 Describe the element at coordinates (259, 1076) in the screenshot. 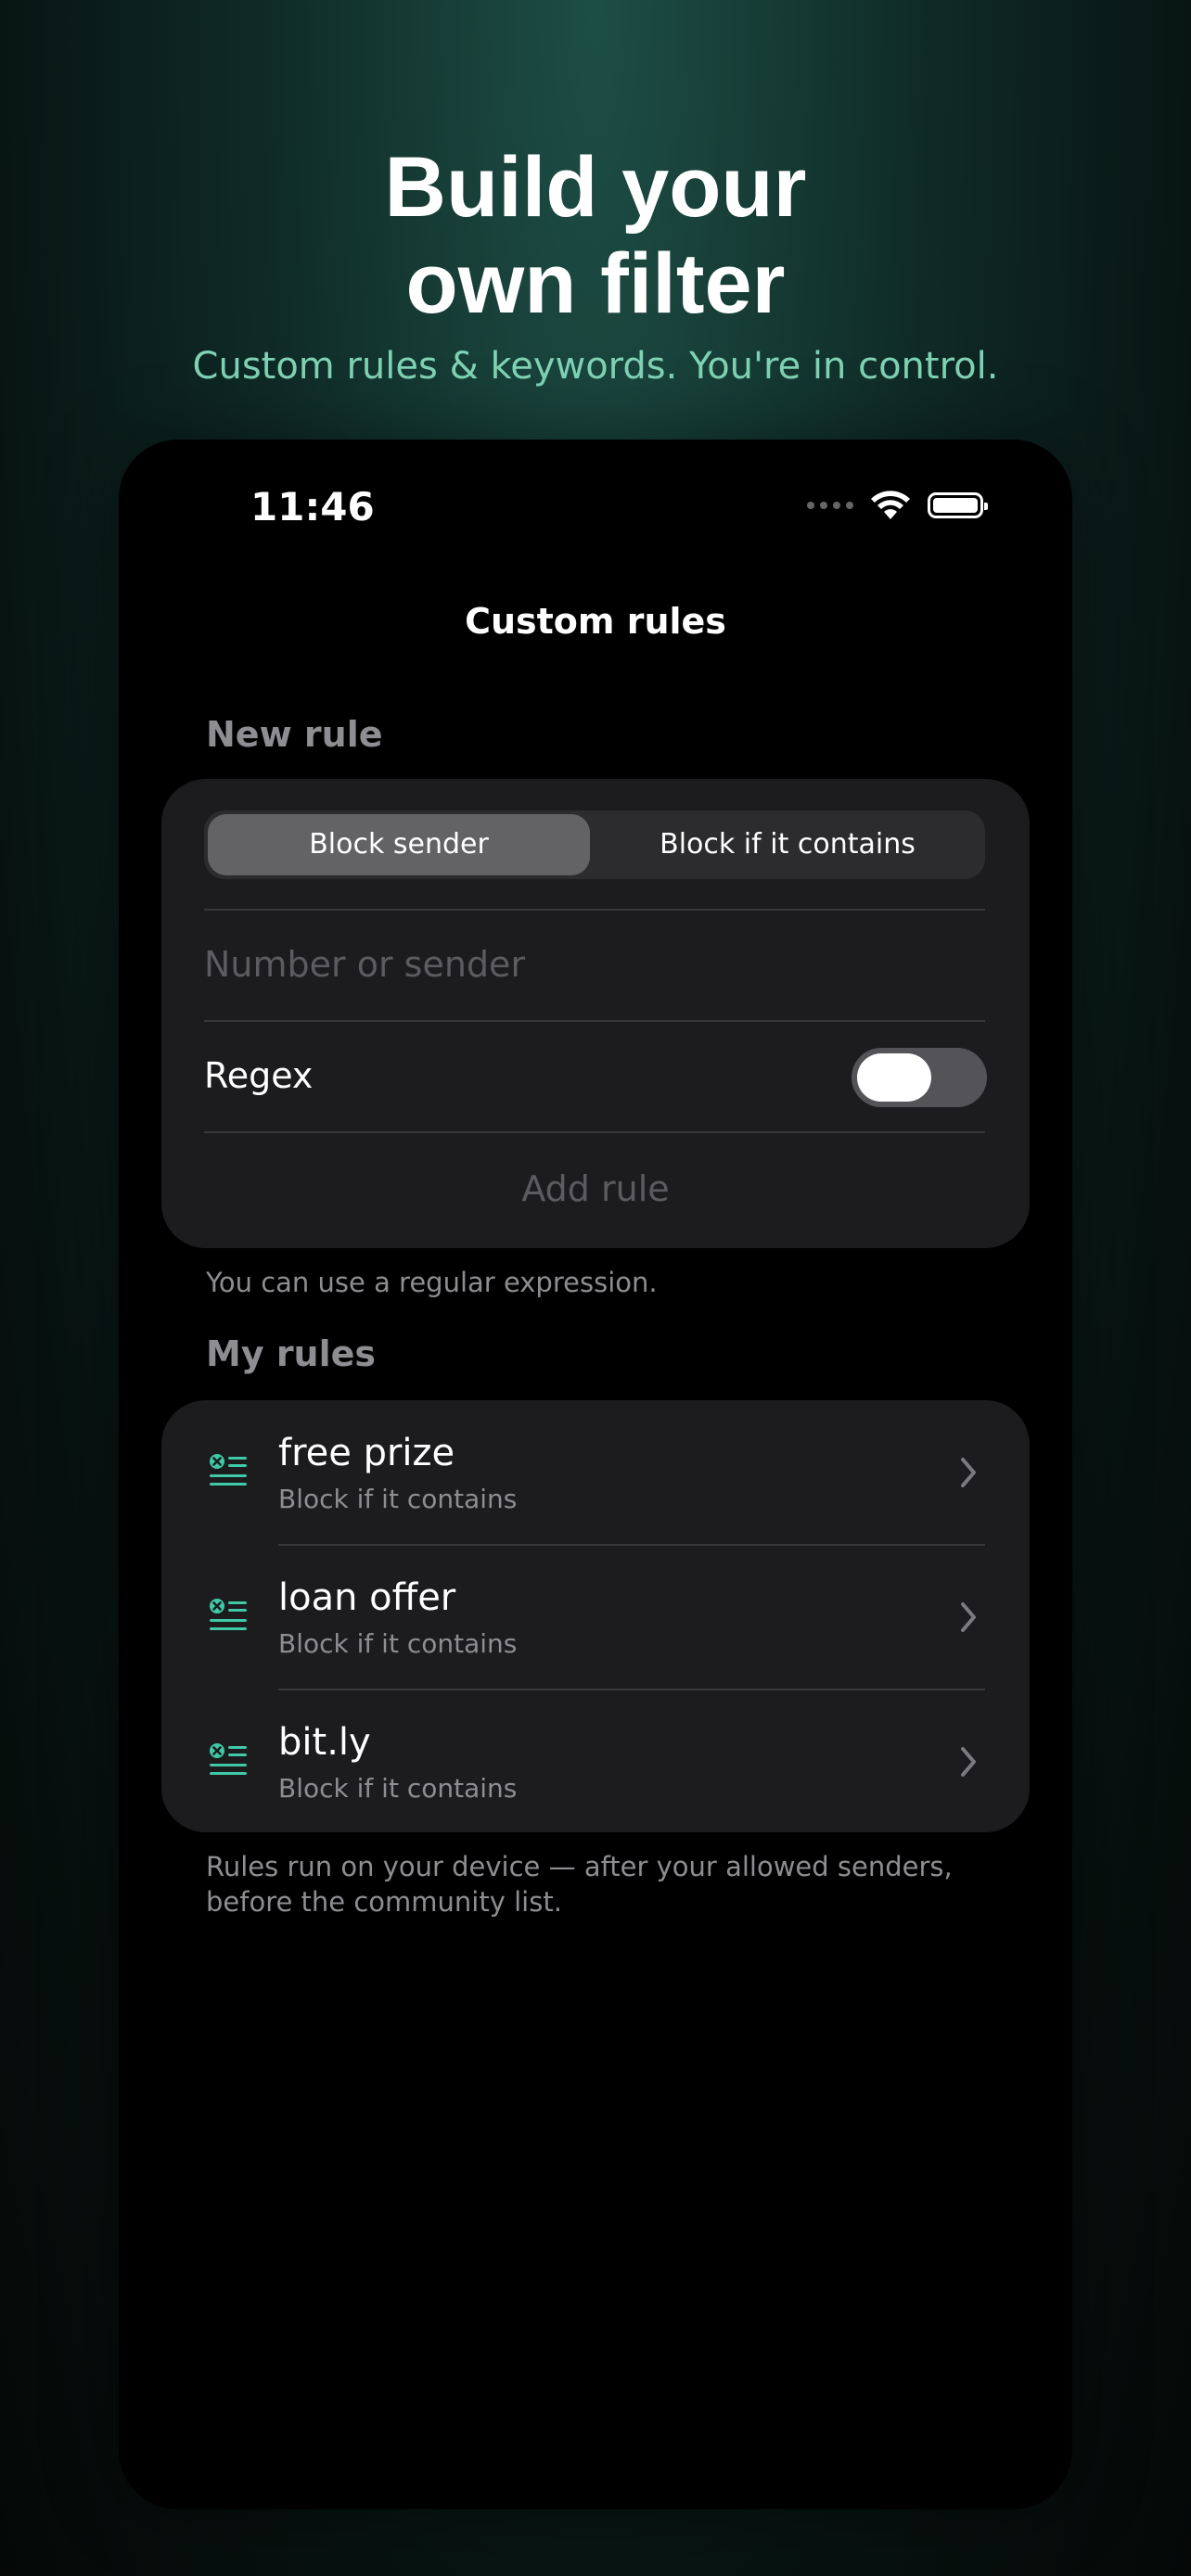

I see `regex-label: Regex` at that location.